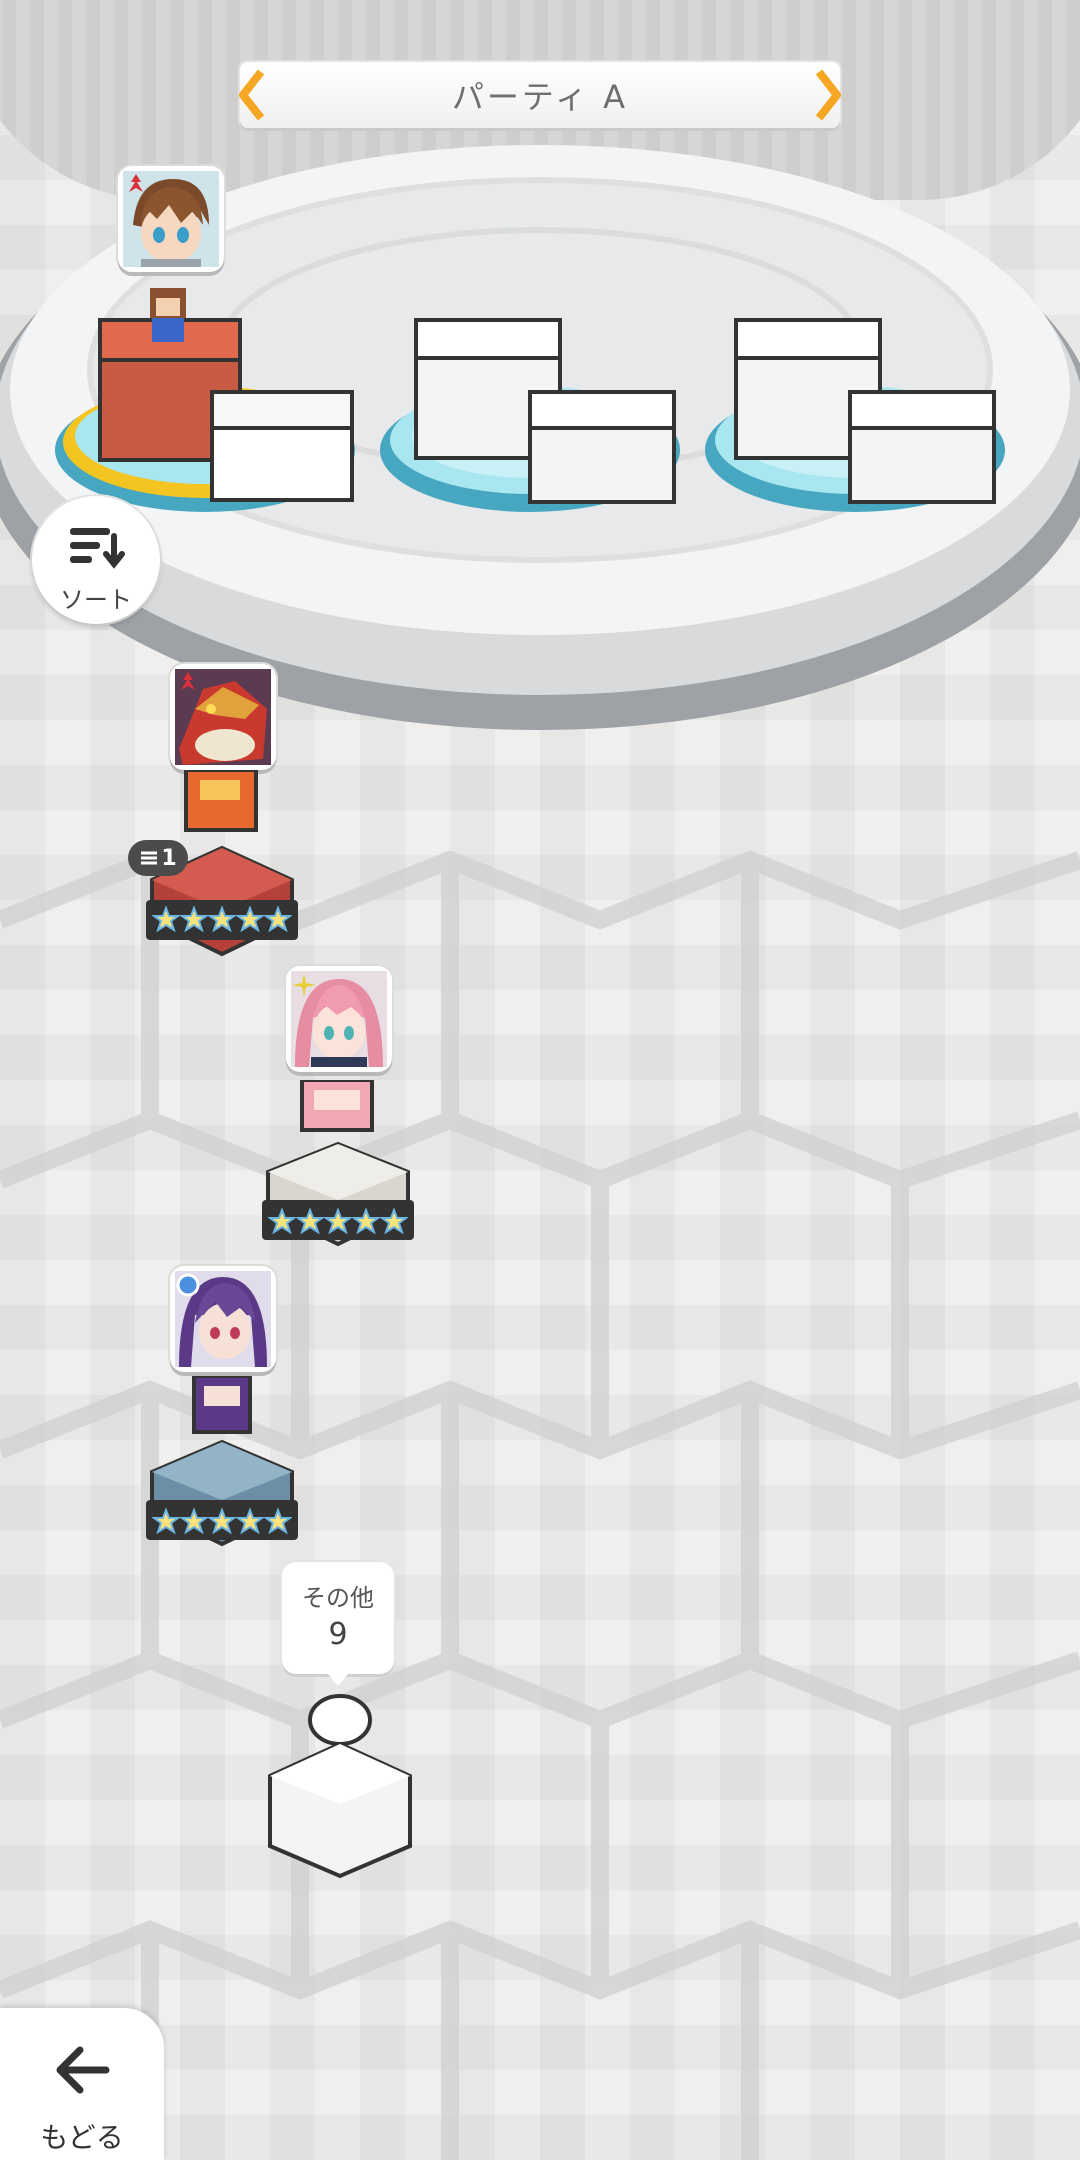 Image resolution: width=1080 pixels, height=2160 pixels. Describe the element at coordinates (82, 2137) in the screenshot. I see `back-label: もどる` at that location.